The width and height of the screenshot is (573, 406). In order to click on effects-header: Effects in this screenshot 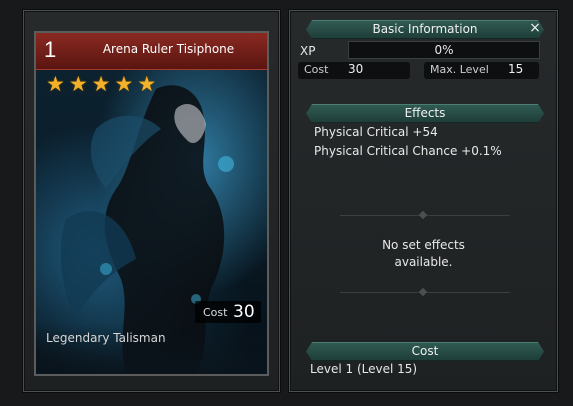, I will do `click(425, 113)`.